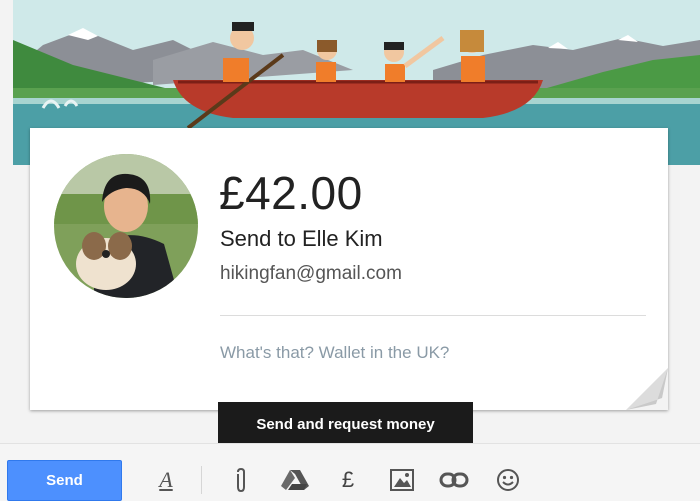  I want to click on tooltip-send-request-money: Send and request money, so click(345, 427).